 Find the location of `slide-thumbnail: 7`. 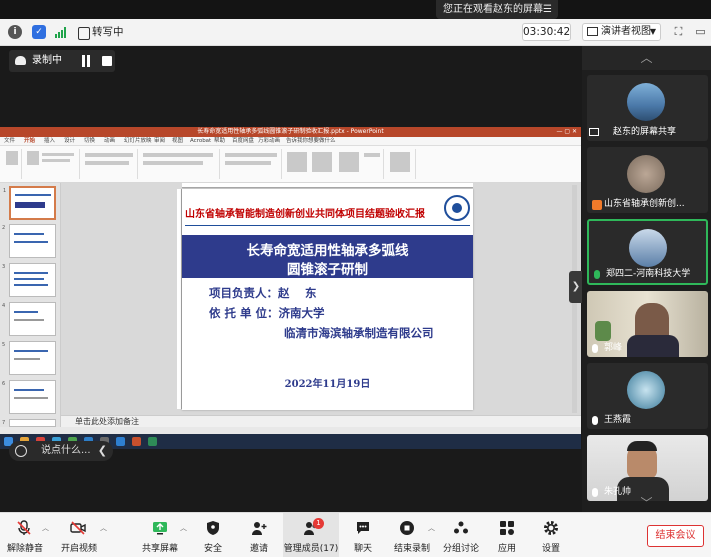

slide-thumbnail: 7 is located at coordinates (29, 423).